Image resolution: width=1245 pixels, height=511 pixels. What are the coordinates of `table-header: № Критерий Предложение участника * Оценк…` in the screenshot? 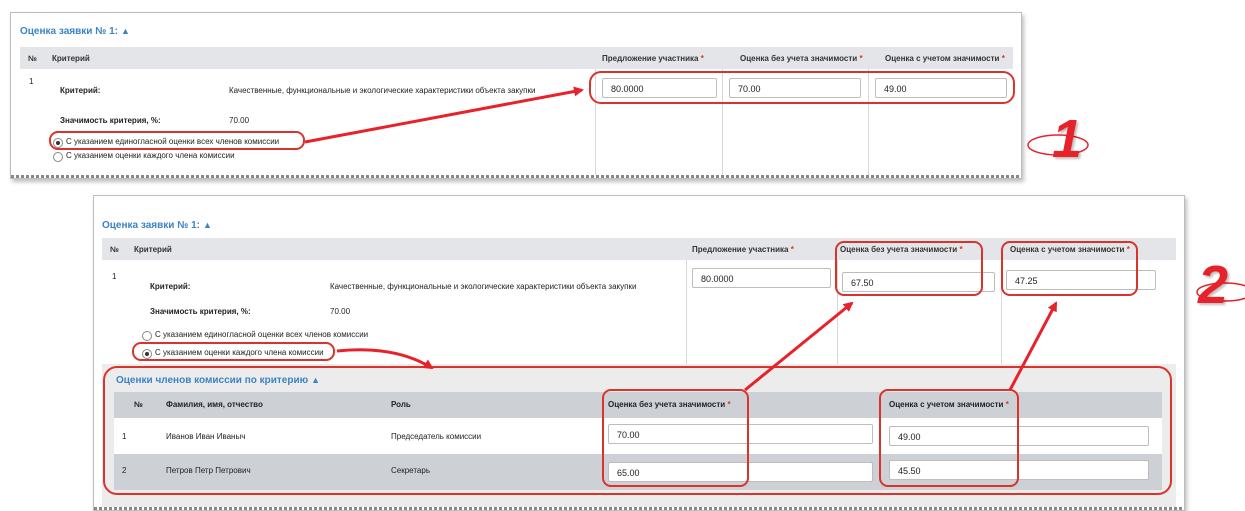 It's located at (516, 58).